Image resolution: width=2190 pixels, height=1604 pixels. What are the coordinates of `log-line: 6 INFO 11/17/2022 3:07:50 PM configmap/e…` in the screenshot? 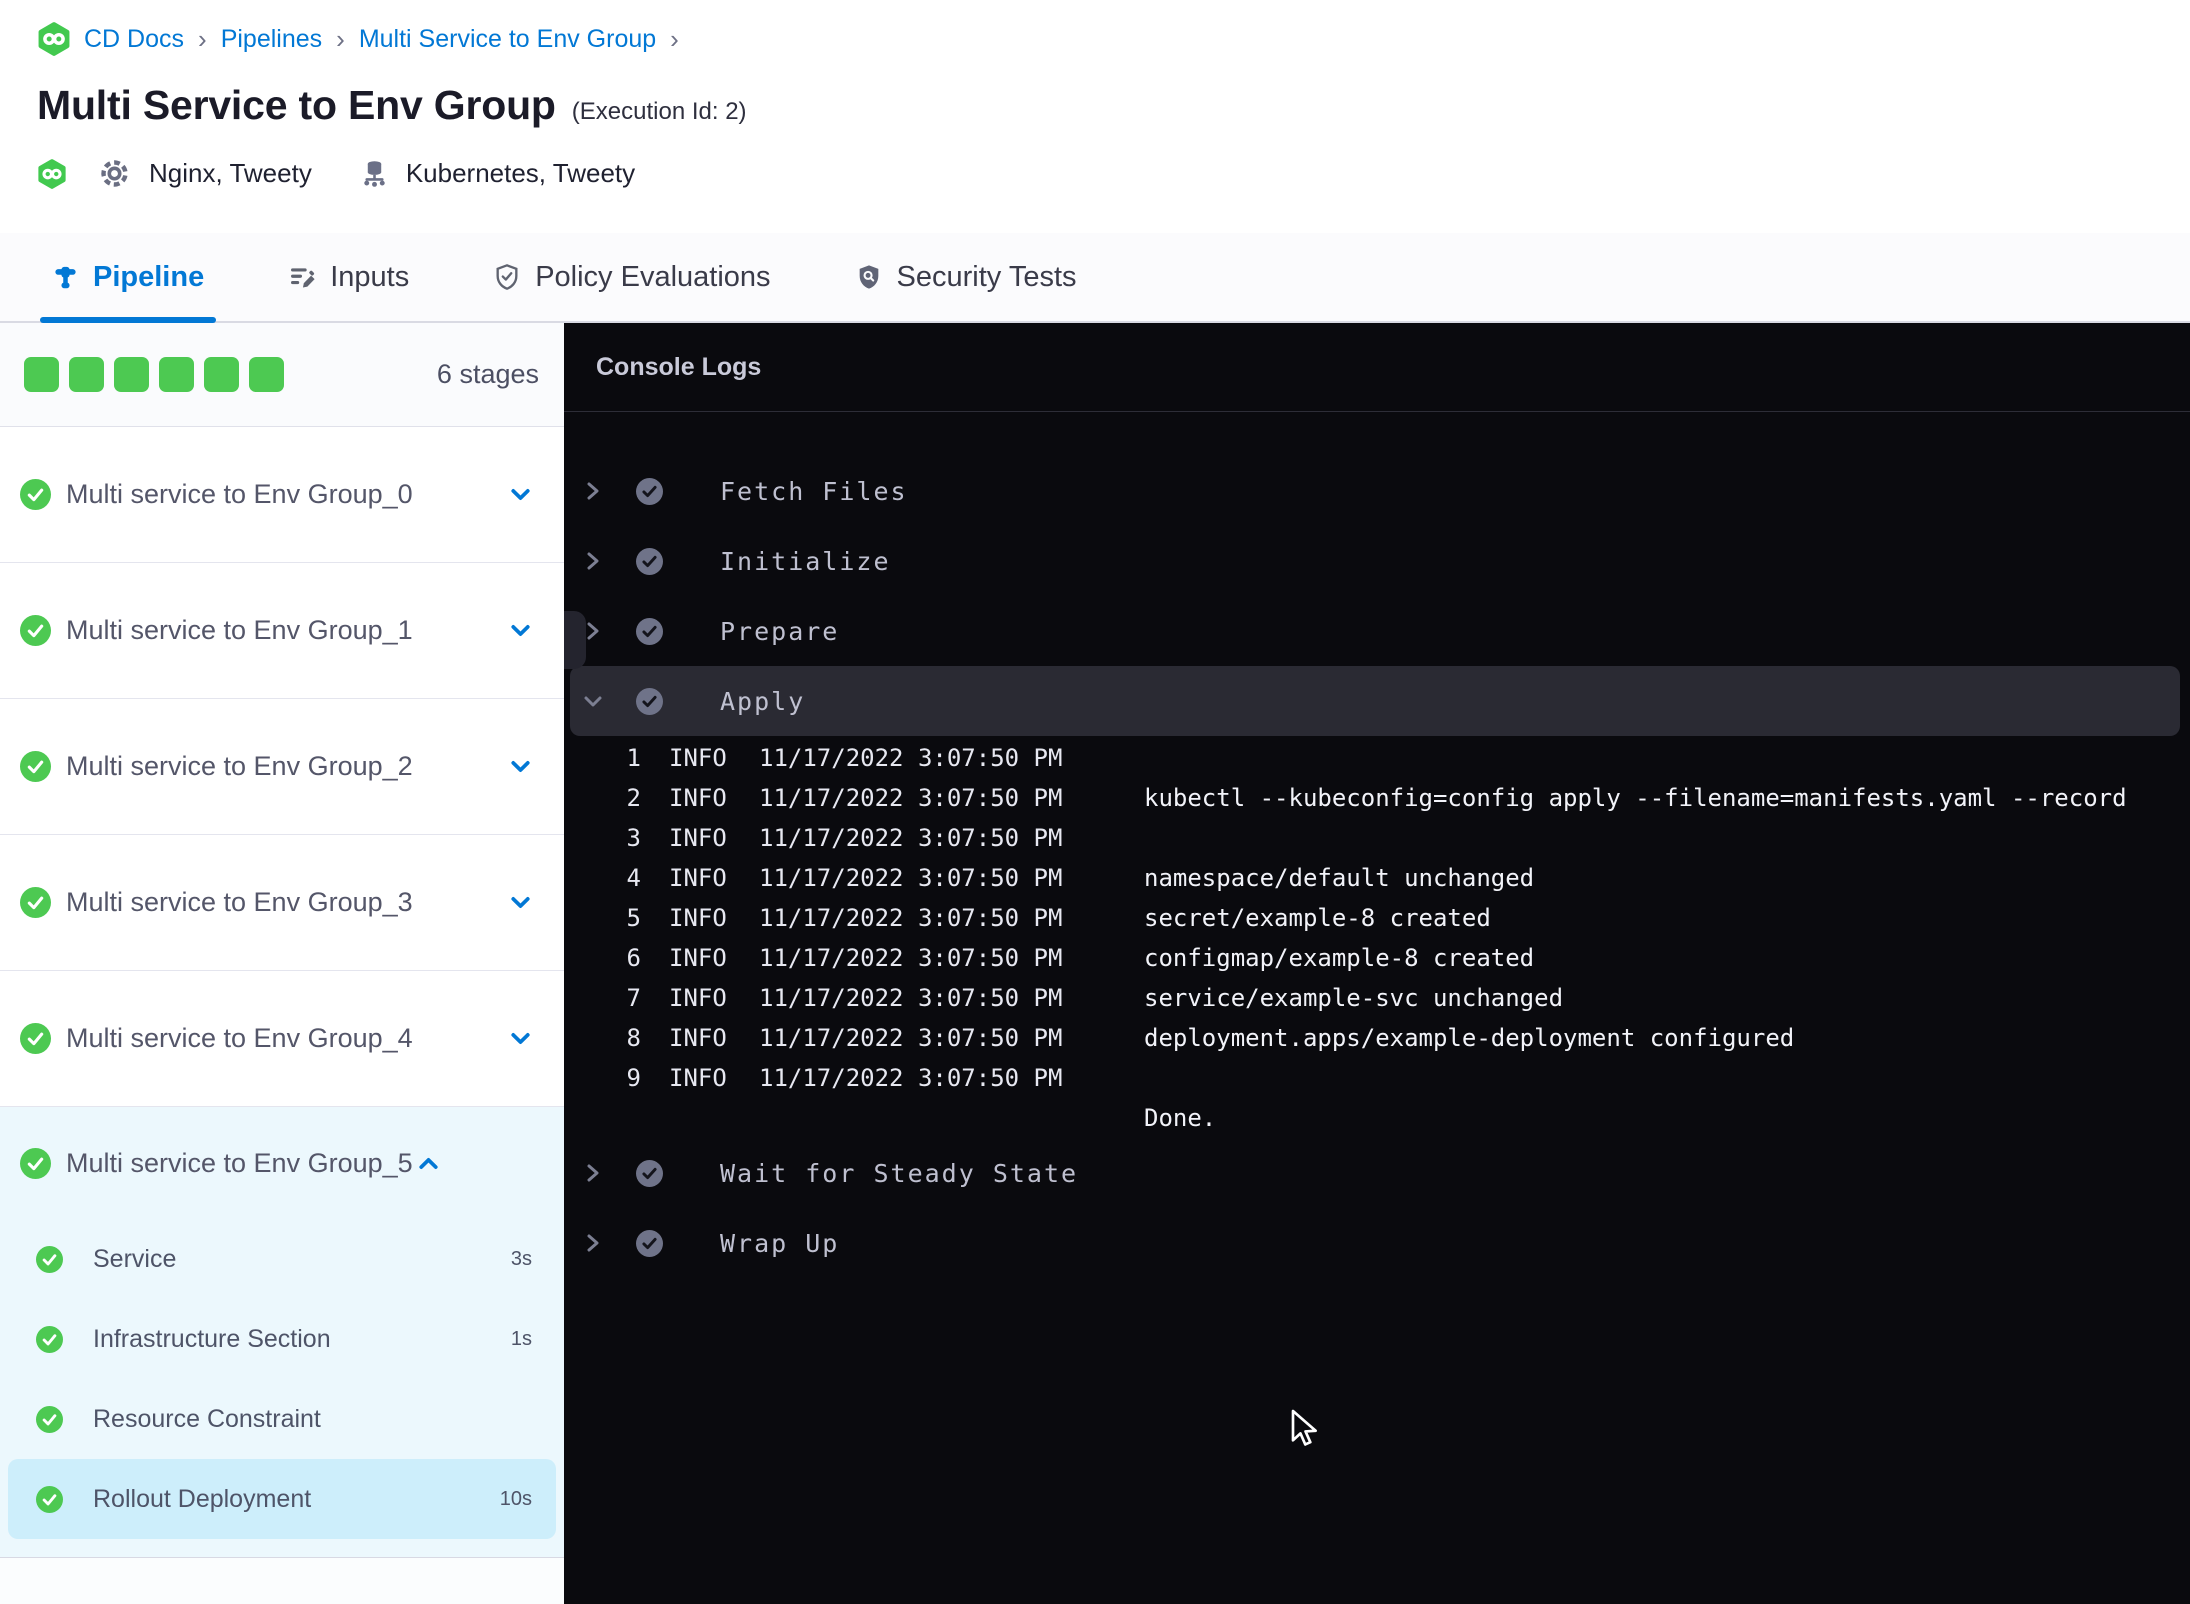 It's located at (1377, 958).